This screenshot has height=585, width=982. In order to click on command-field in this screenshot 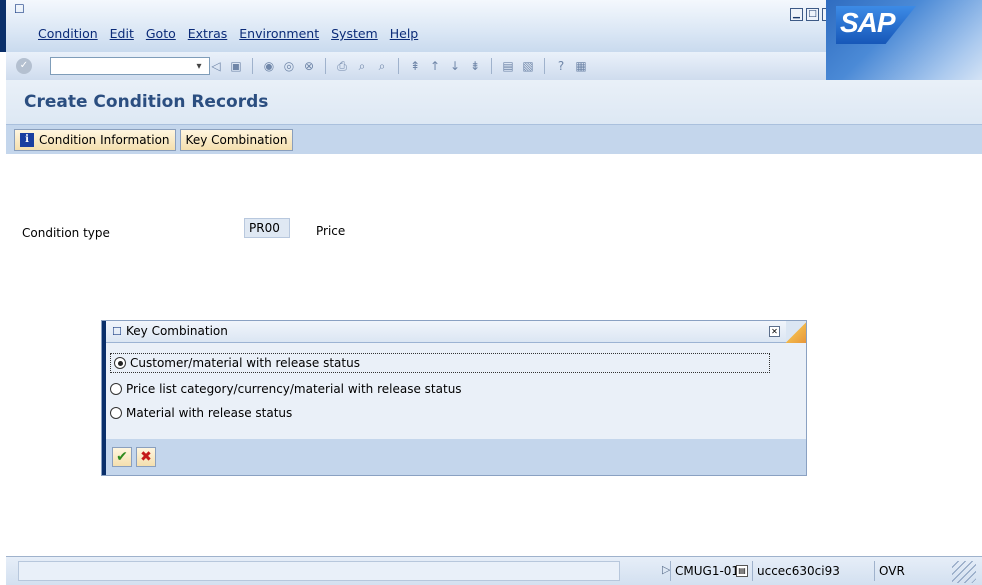, I will do `click(130, 66)`.